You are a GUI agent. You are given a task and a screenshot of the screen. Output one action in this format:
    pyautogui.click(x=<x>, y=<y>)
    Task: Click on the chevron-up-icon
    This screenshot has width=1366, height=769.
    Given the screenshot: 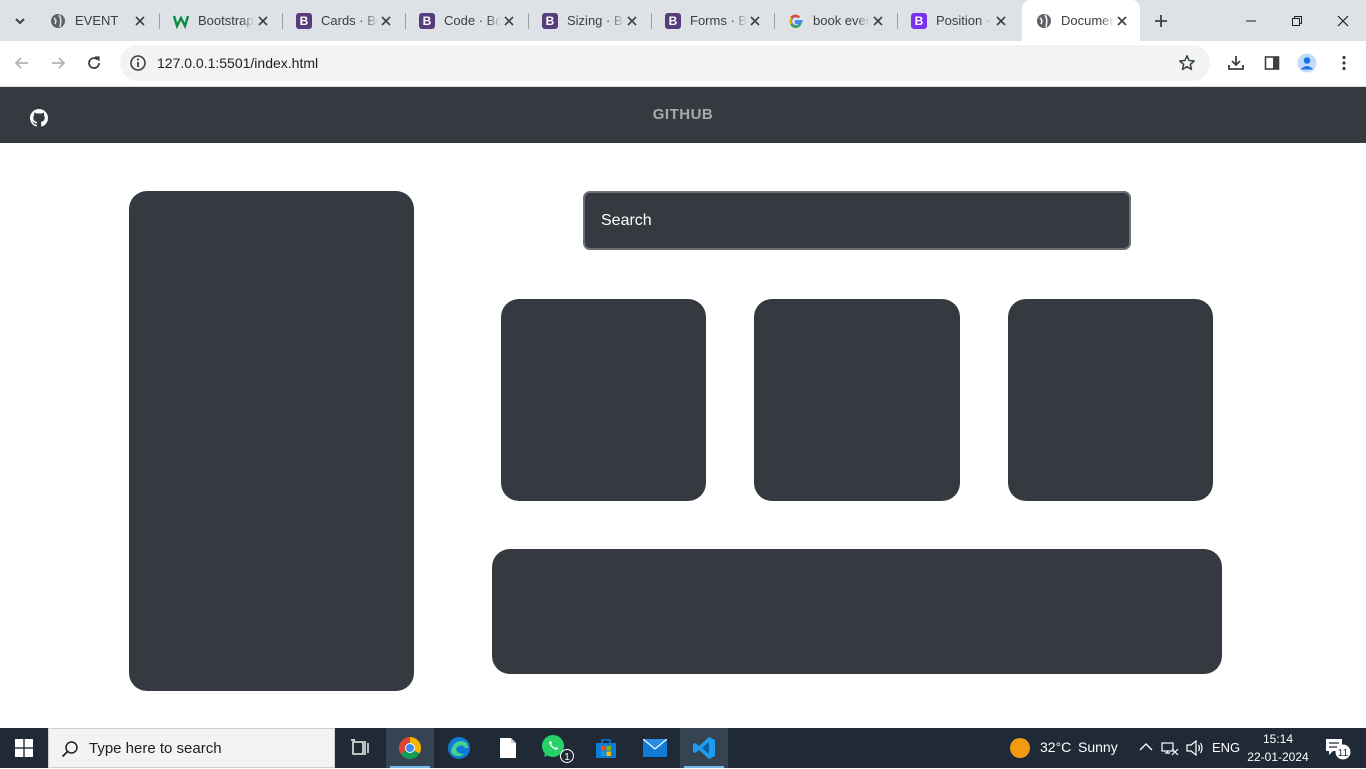 What is the action you would take?
    pyautogui.click(x=1146, y=747)
    